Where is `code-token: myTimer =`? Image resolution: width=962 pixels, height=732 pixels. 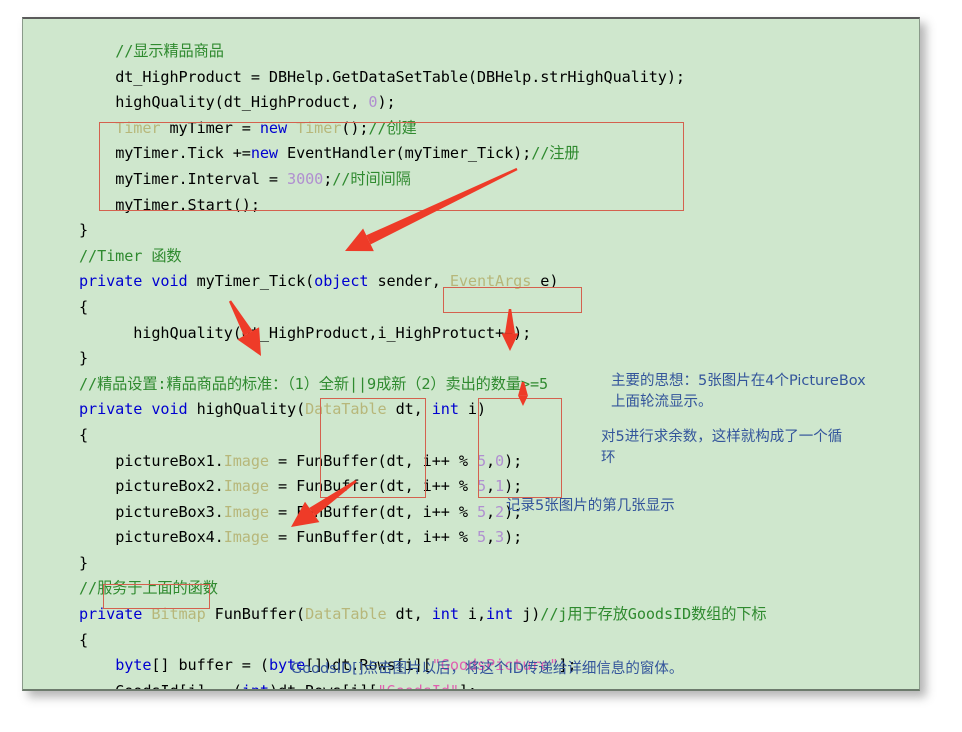 code-token: myTimer = is located at coordinates (210, 127).